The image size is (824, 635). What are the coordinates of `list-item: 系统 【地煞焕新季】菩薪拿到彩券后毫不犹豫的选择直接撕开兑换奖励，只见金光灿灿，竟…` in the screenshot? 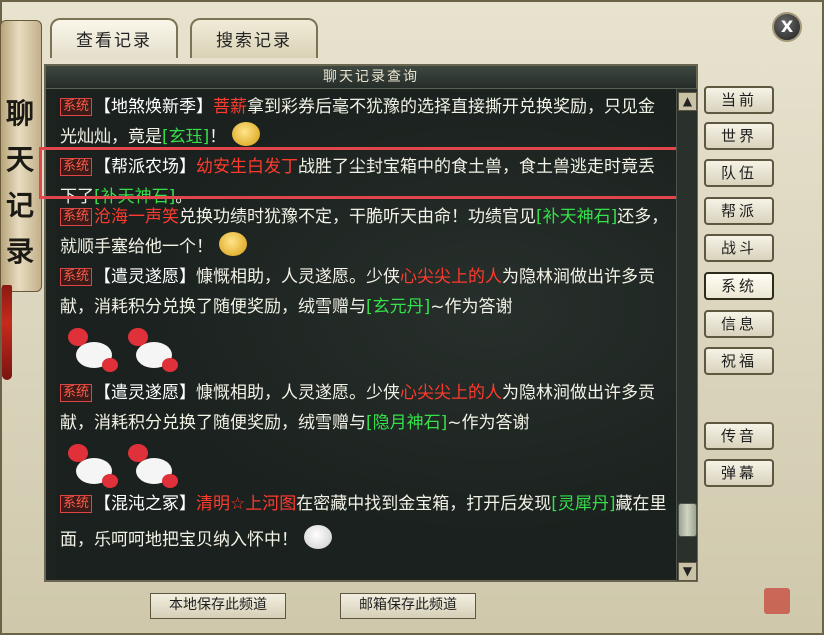 It's located at (365, 122).